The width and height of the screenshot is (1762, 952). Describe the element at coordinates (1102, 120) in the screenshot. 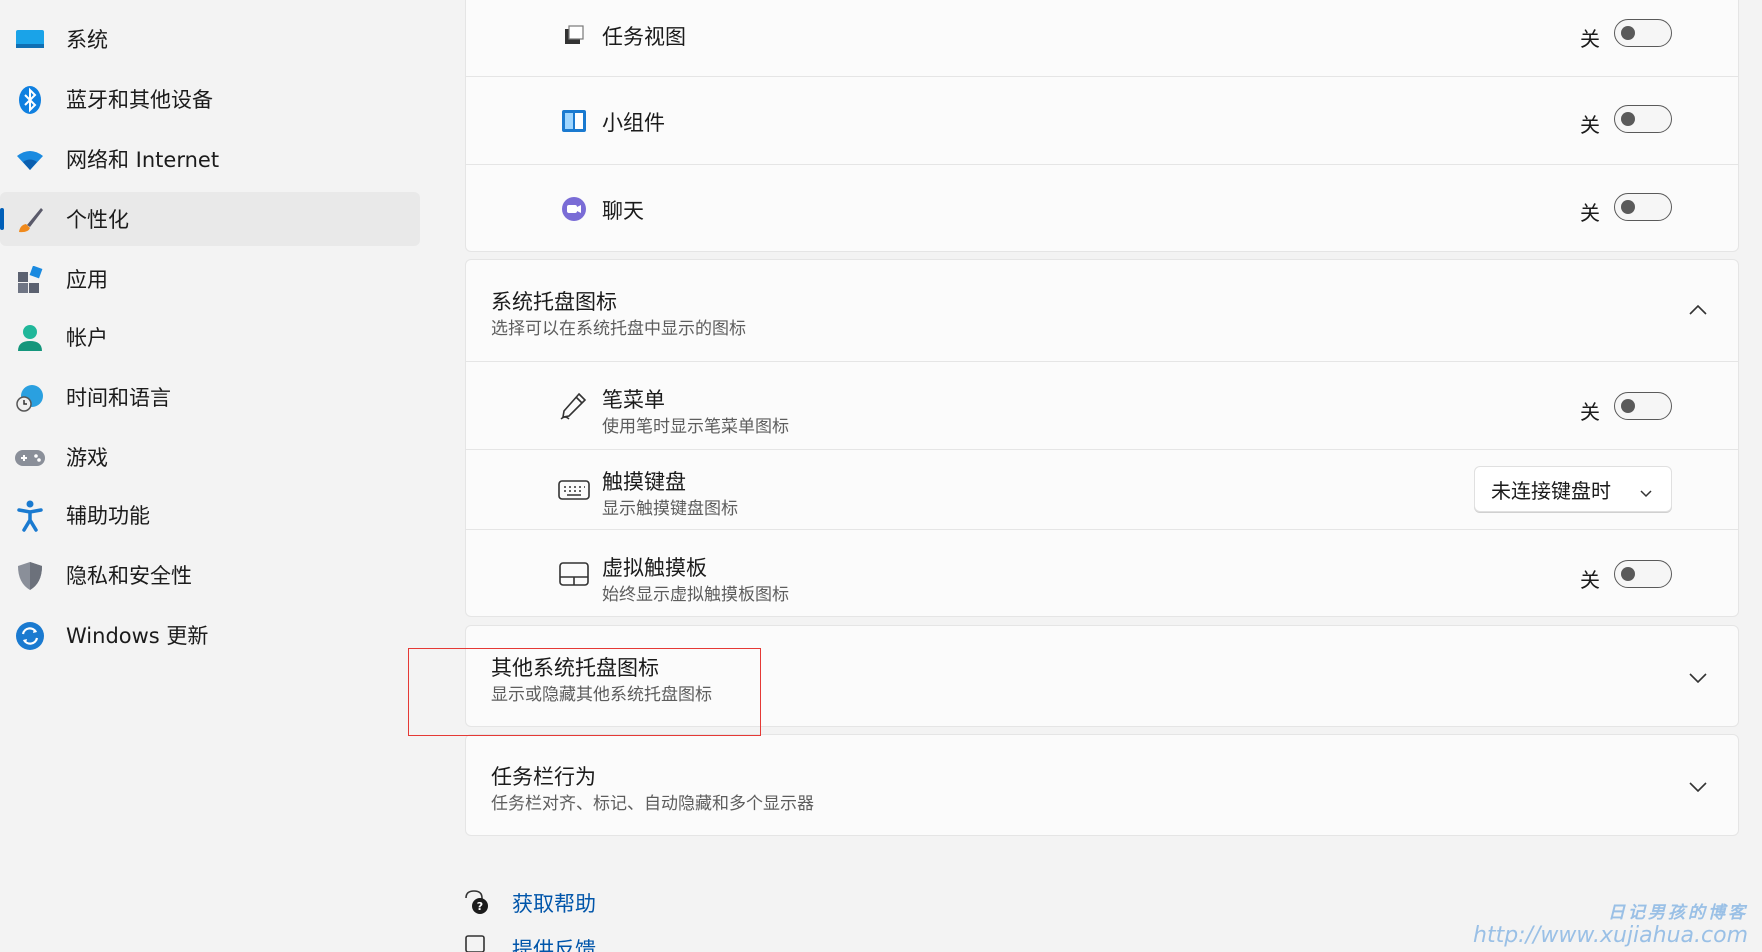

I see `taskbar-item-row: 小组件 关` at that location.